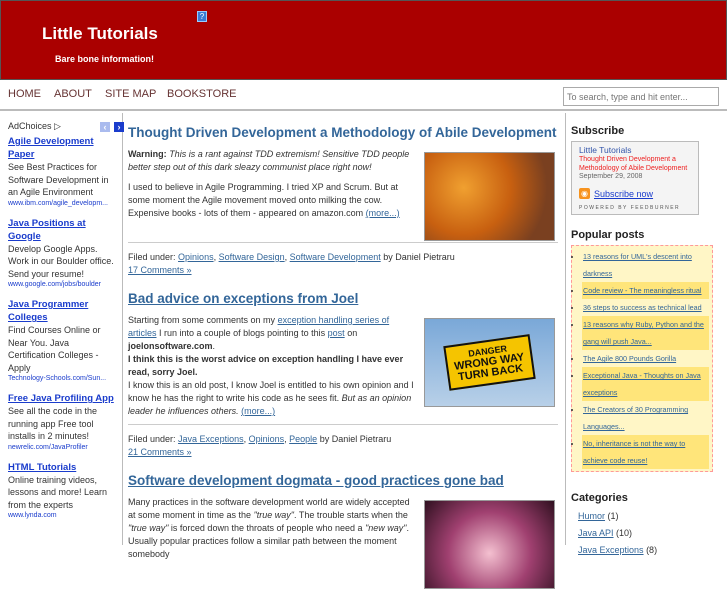  Describe the element at coordinates (613, 516) in the screenshot. I see `category-count: (1)` at that location.